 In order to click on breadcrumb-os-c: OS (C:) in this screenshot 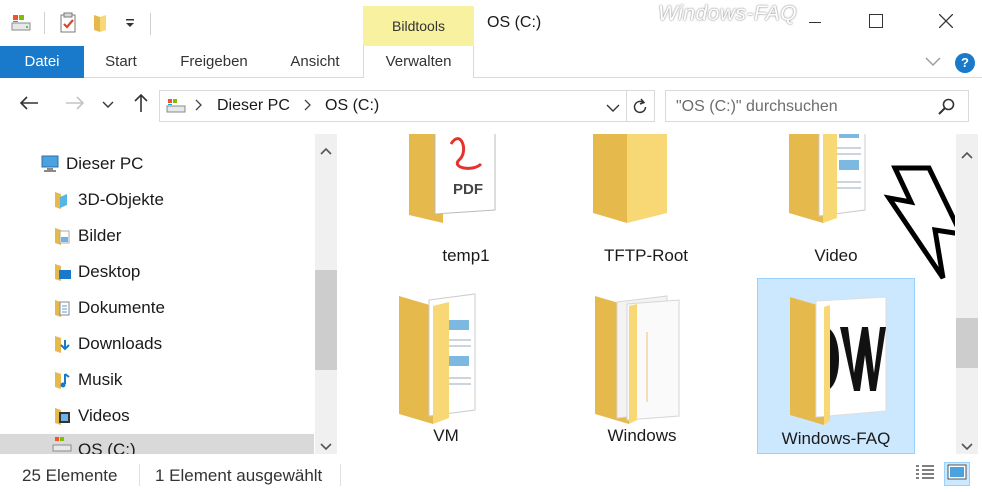, I will do `click(352, 106)`.